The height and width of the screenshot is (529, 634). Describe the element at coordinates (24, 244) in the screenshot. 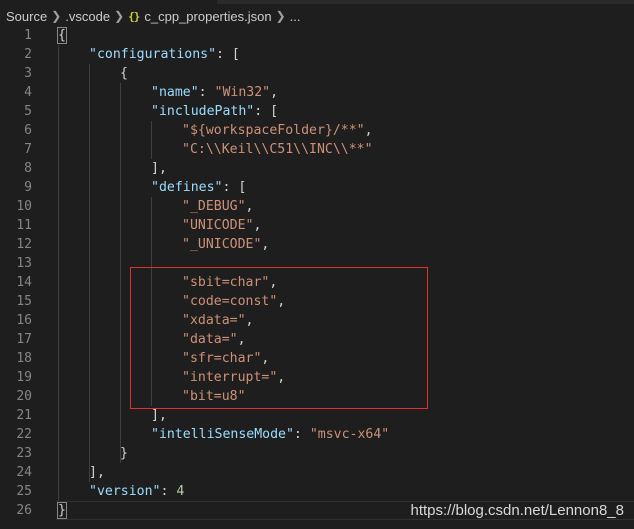

I see `line-number: 12` at that location.